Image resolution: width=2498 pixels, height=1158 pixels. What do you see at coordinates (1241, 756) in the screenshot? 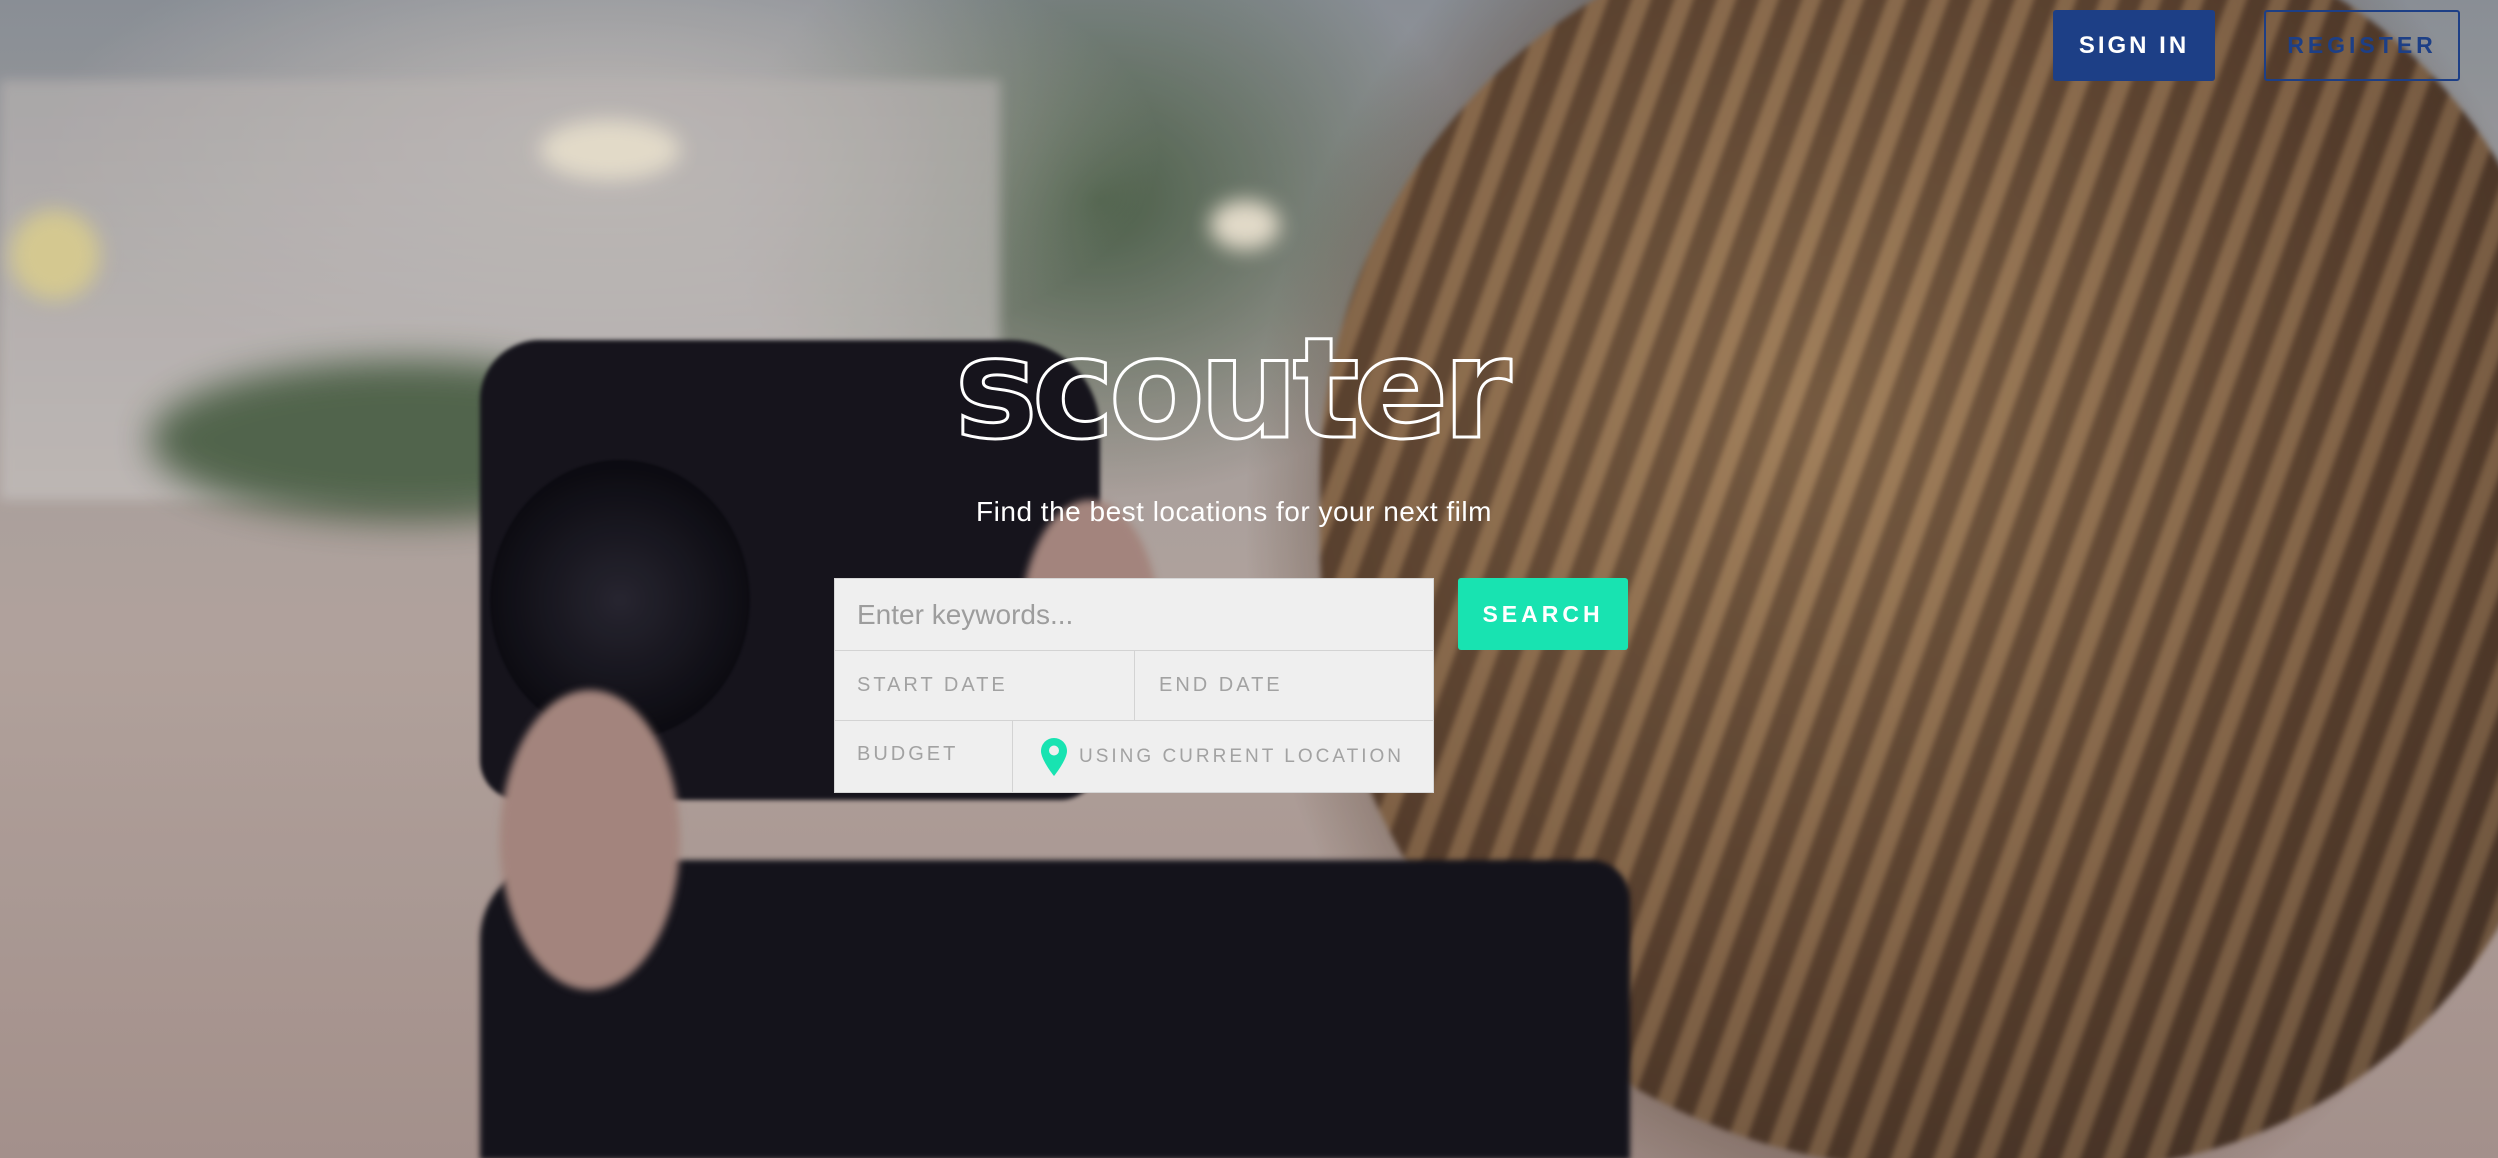
I see `location-label: USING CURRENT LOCATION` at bounding box center [1241, 756].